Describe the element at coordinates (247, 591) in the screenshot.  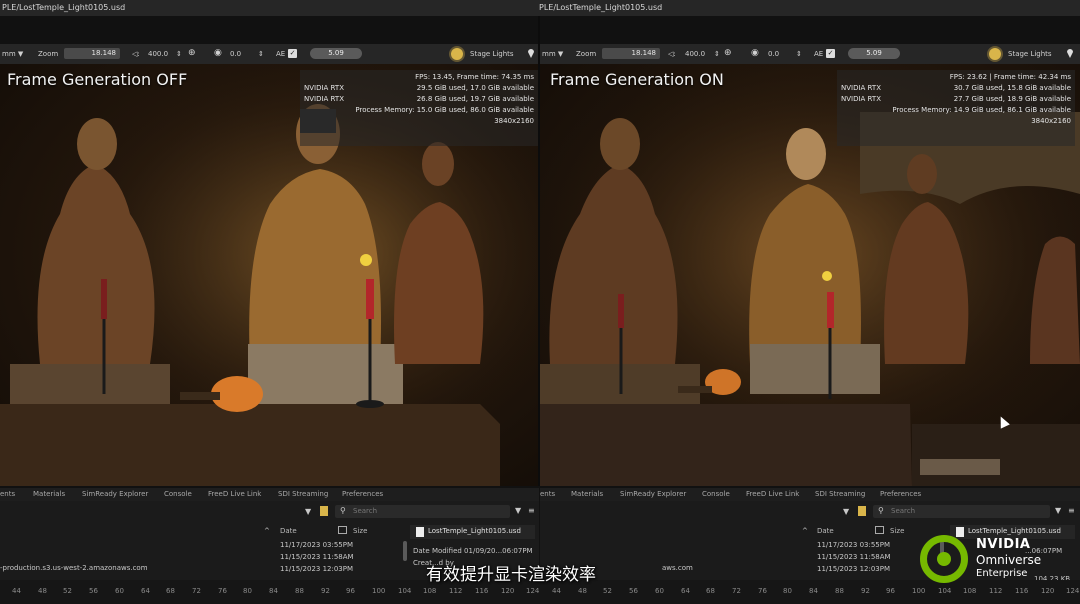
I see `ruler-tick-label: 80` at that location.